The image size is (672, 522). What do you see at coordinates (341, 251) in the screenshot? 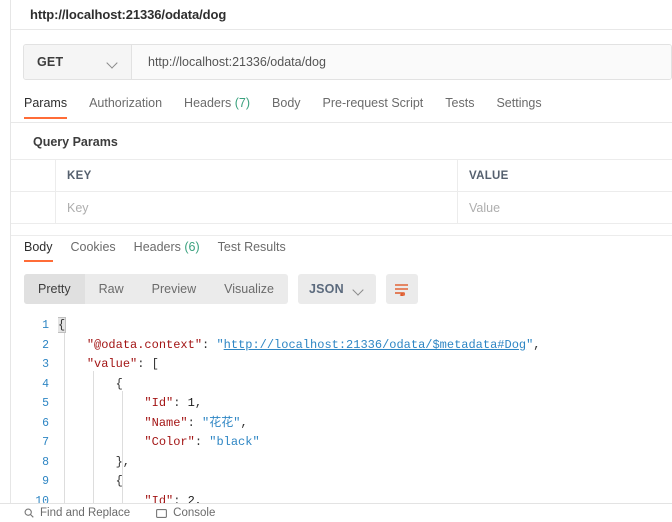
I see `response-tabs: Body Cookies Headers (6) Test Results` at bounding box center [341, 251].